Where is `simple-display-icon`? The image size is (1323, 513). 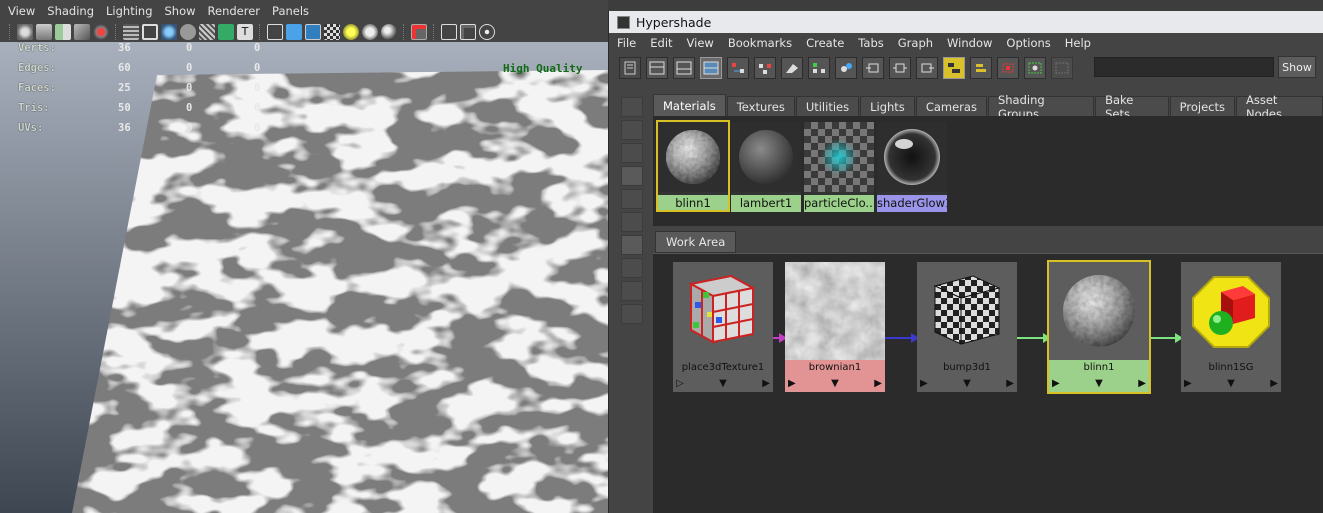
simple-display-icon is located at coordinates (981, 68).